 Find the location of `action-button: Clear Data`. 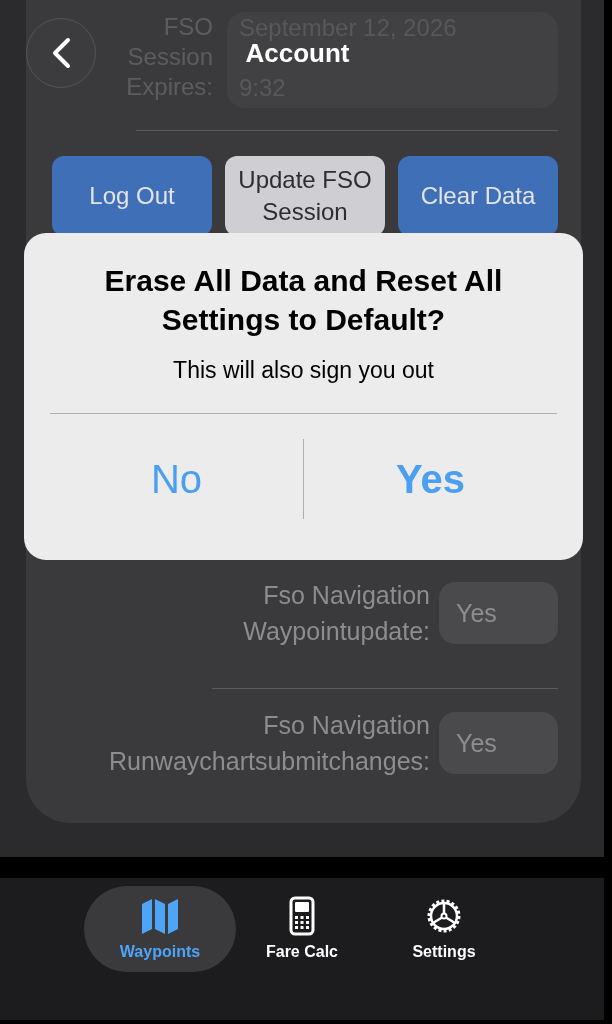

action-button: Clear Data is located at coordinates (478, 195).